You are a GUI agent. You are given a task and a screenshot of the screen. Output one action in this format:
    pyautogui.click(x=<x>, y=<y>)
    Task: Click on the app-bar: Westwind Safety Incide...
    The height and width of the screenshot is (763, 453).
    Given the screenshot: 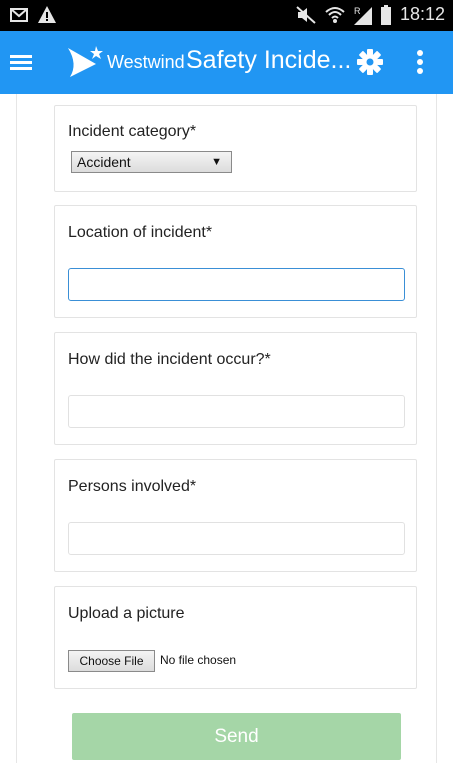 What is the action you would take?
    pyautogui.click(x=226, y=62)
    